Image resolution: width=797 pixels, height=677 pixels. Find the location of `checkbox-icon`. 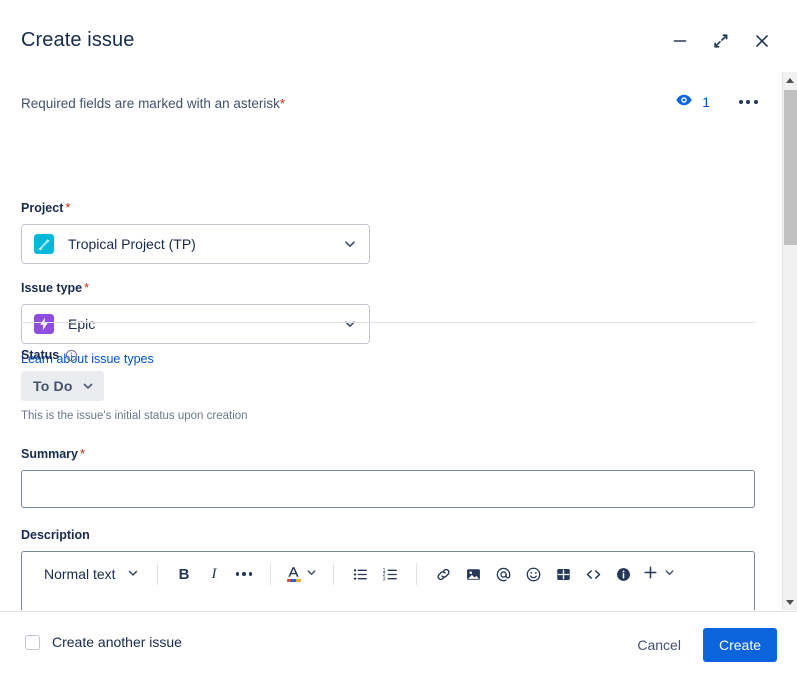

checkbox-icon is located at coordinates (32, 642).